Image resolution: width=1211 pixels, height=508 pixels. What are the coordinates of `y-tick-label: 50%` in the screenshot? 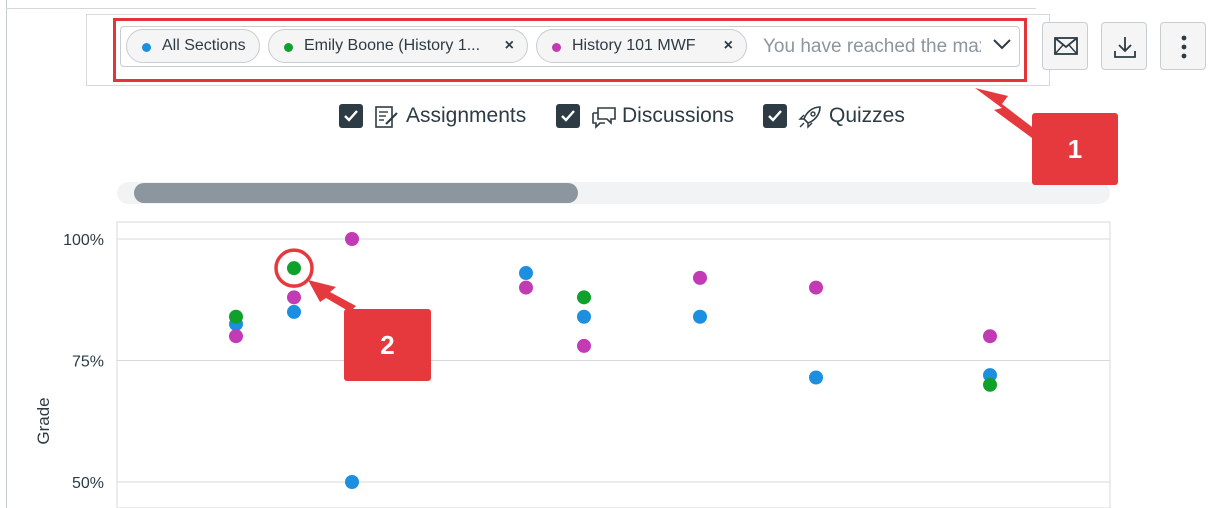 It's located at (88, 483).